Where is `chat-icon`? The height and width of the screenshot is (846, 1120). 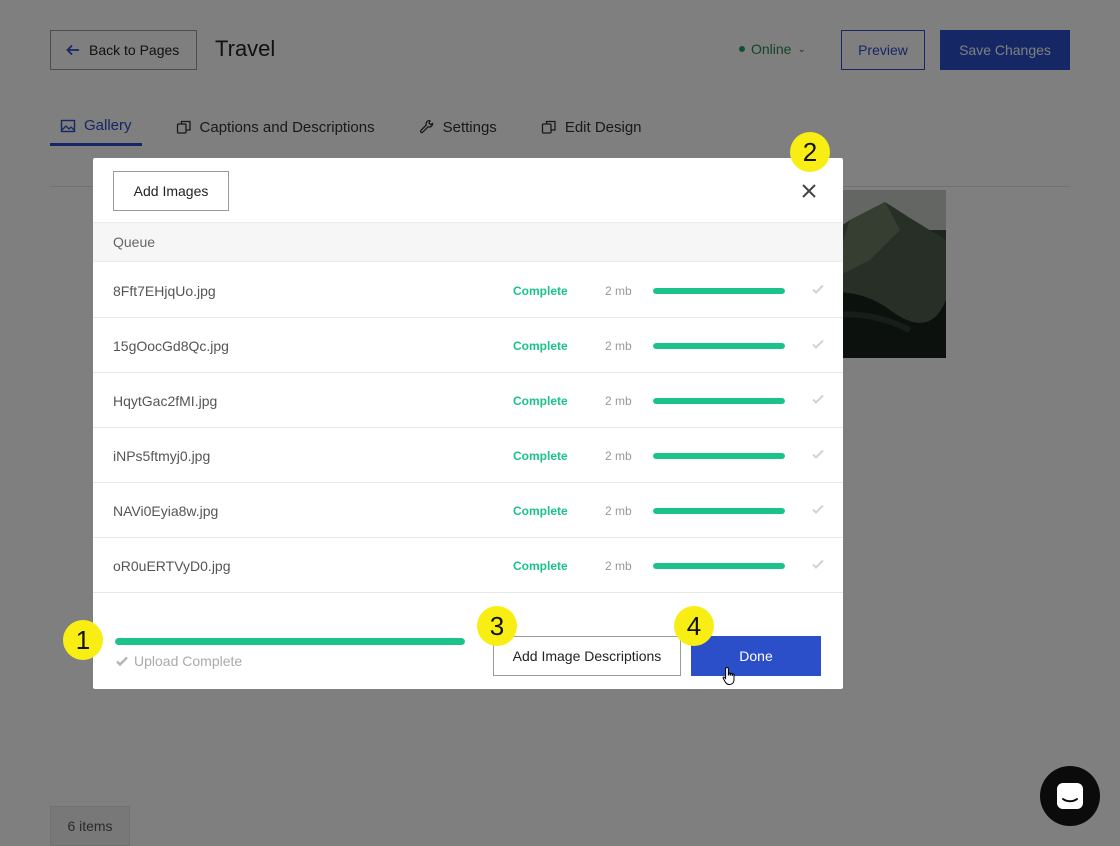 chat-icon is located at coordinates (1070, 796).